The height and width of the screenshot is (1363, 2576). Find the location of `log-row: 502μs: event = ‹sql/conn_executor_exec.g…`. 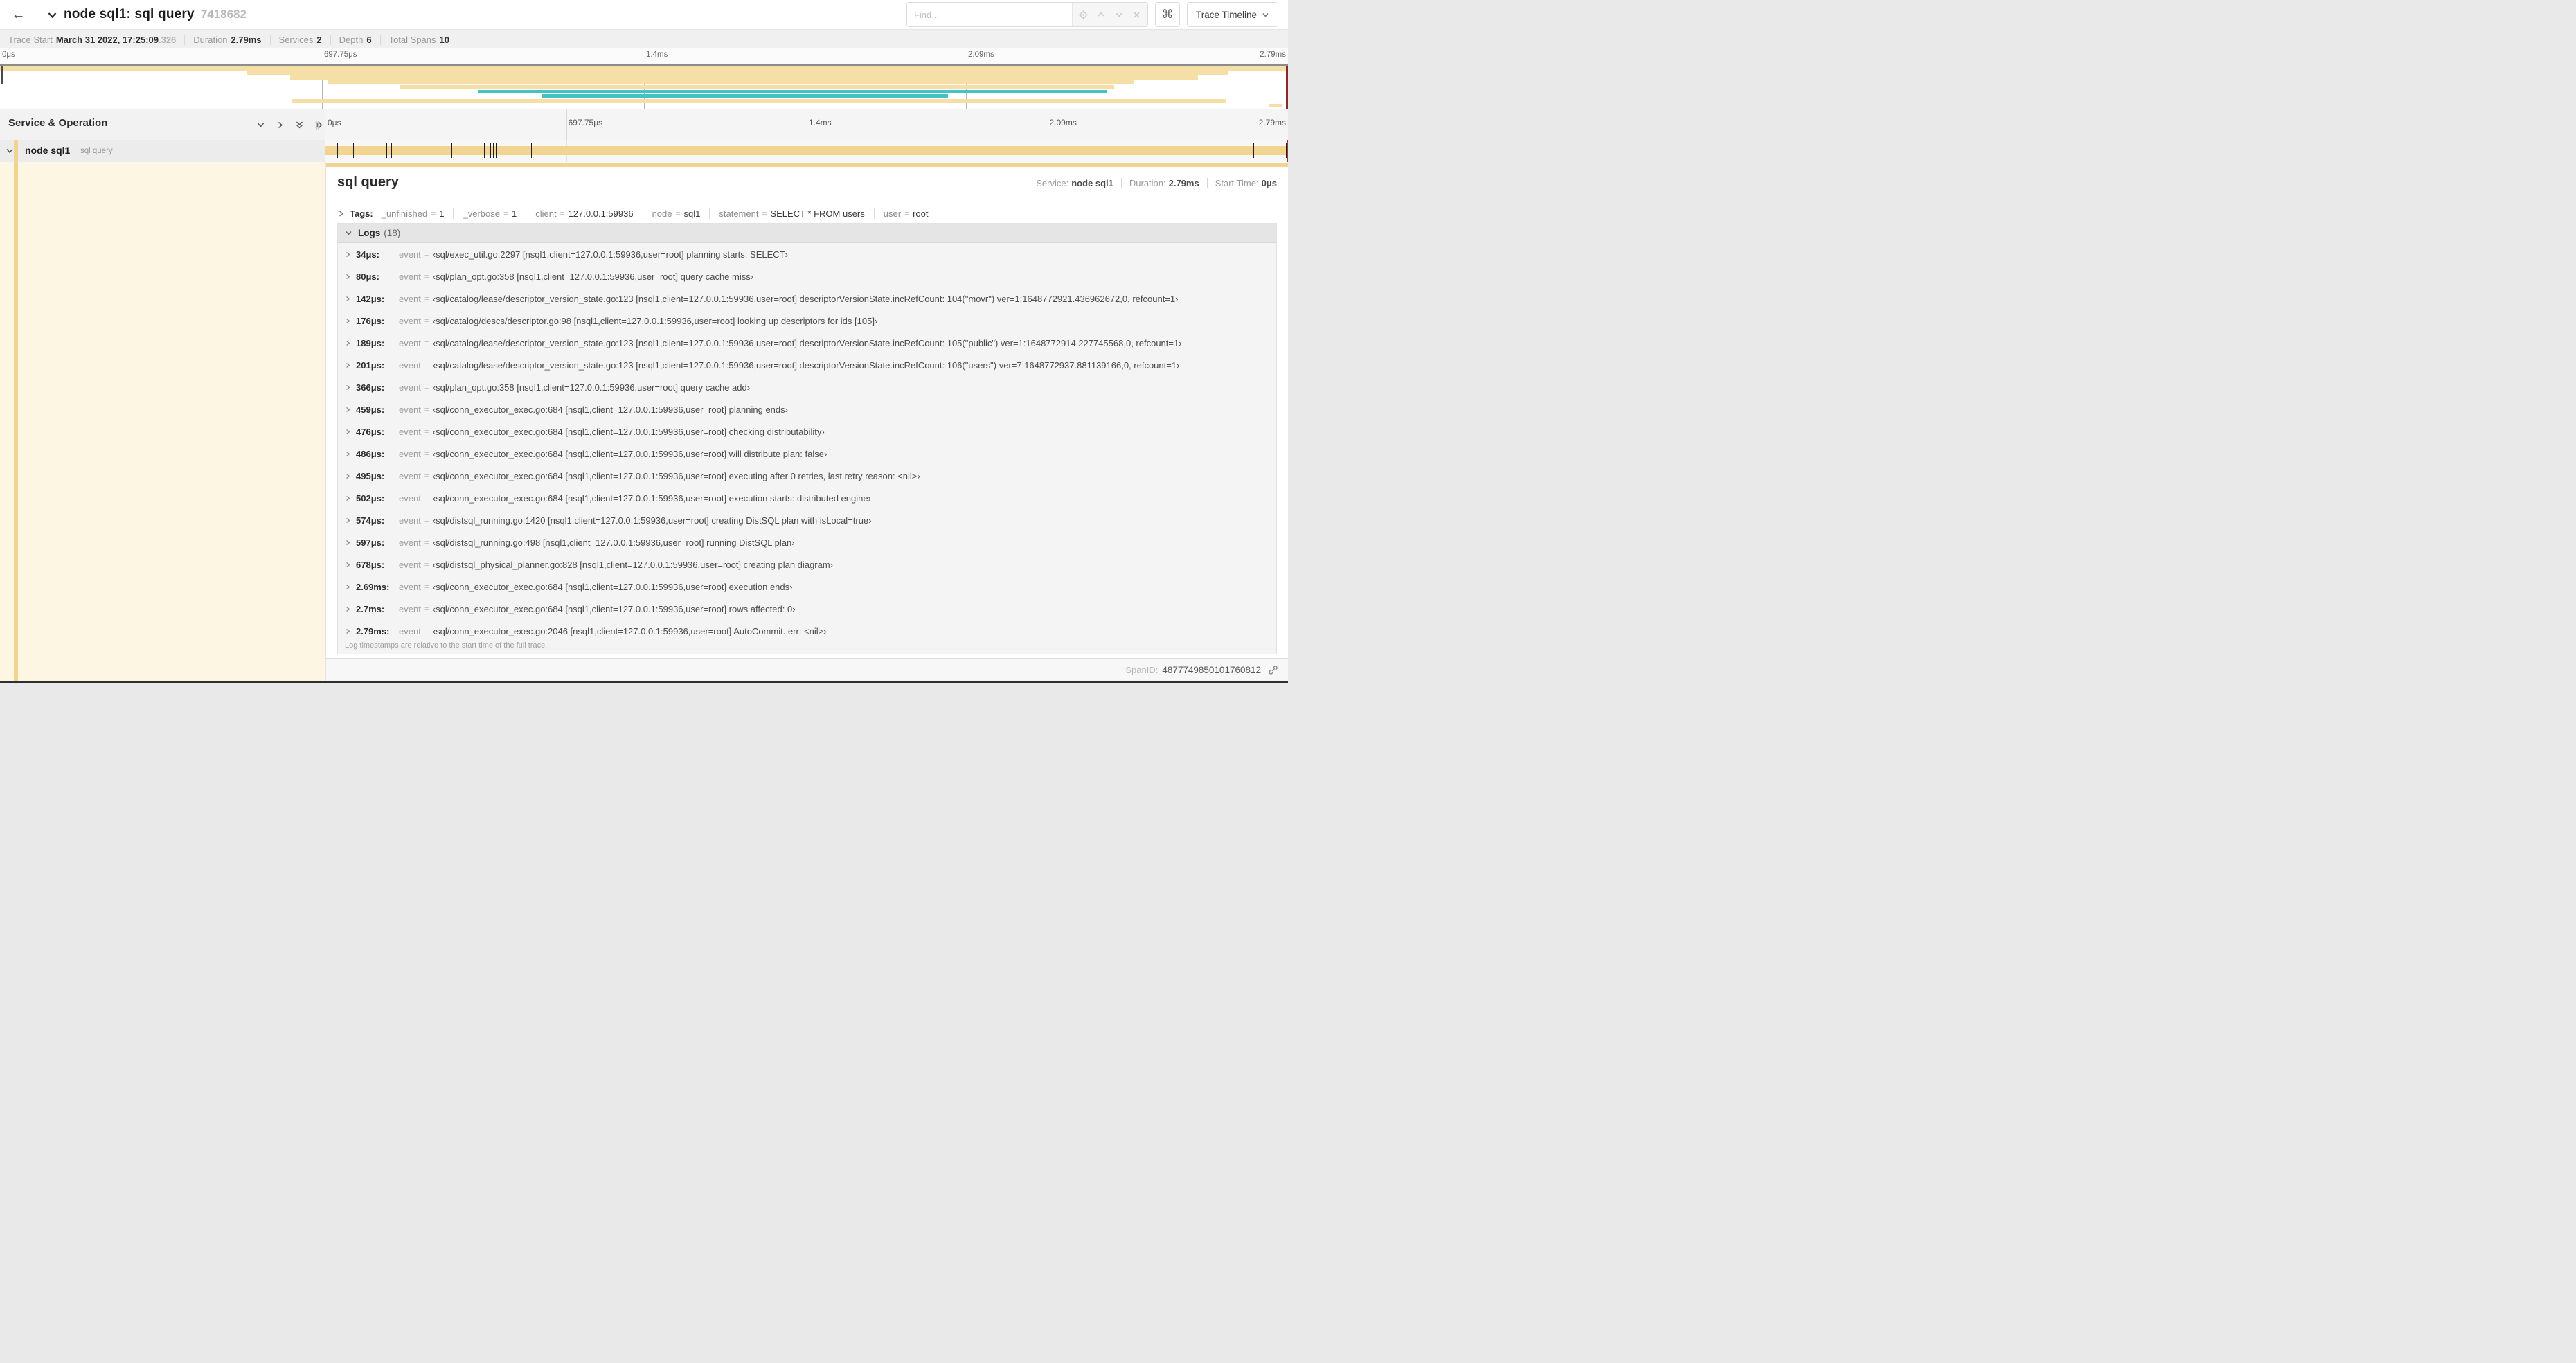

log-row: 502μs: event = ‹sql/conn_executor_exec.g… is located at coordinates (807, 498).